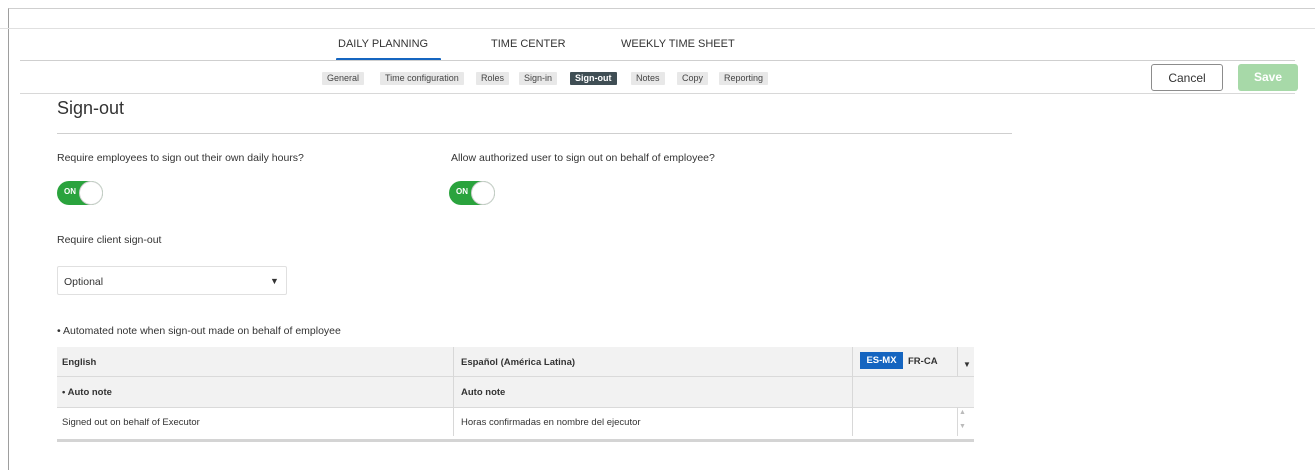 The image size is (1315, 470). Describe the element at coordinates (962, 412) in the screenshot. I see `scroll-up-icon: ▲` at that location.